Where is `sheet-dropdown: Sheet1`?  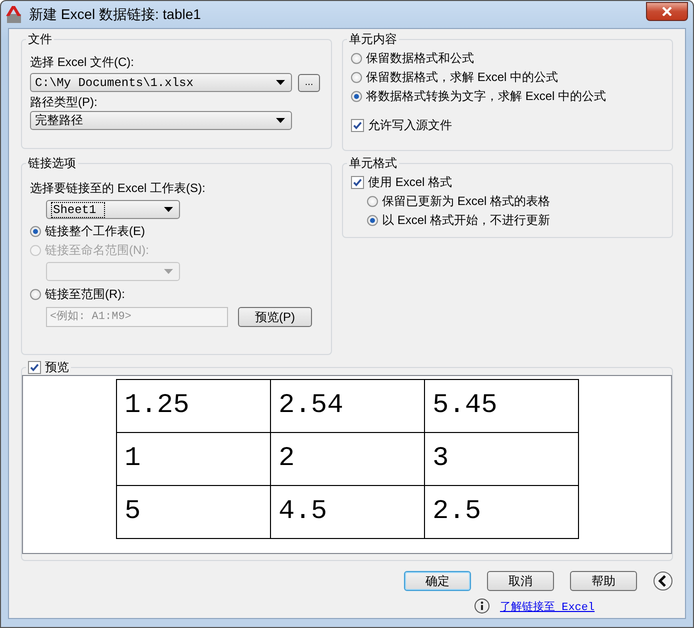 sheet-dropdown: Sheet1 is located at coordinates (113, 209).